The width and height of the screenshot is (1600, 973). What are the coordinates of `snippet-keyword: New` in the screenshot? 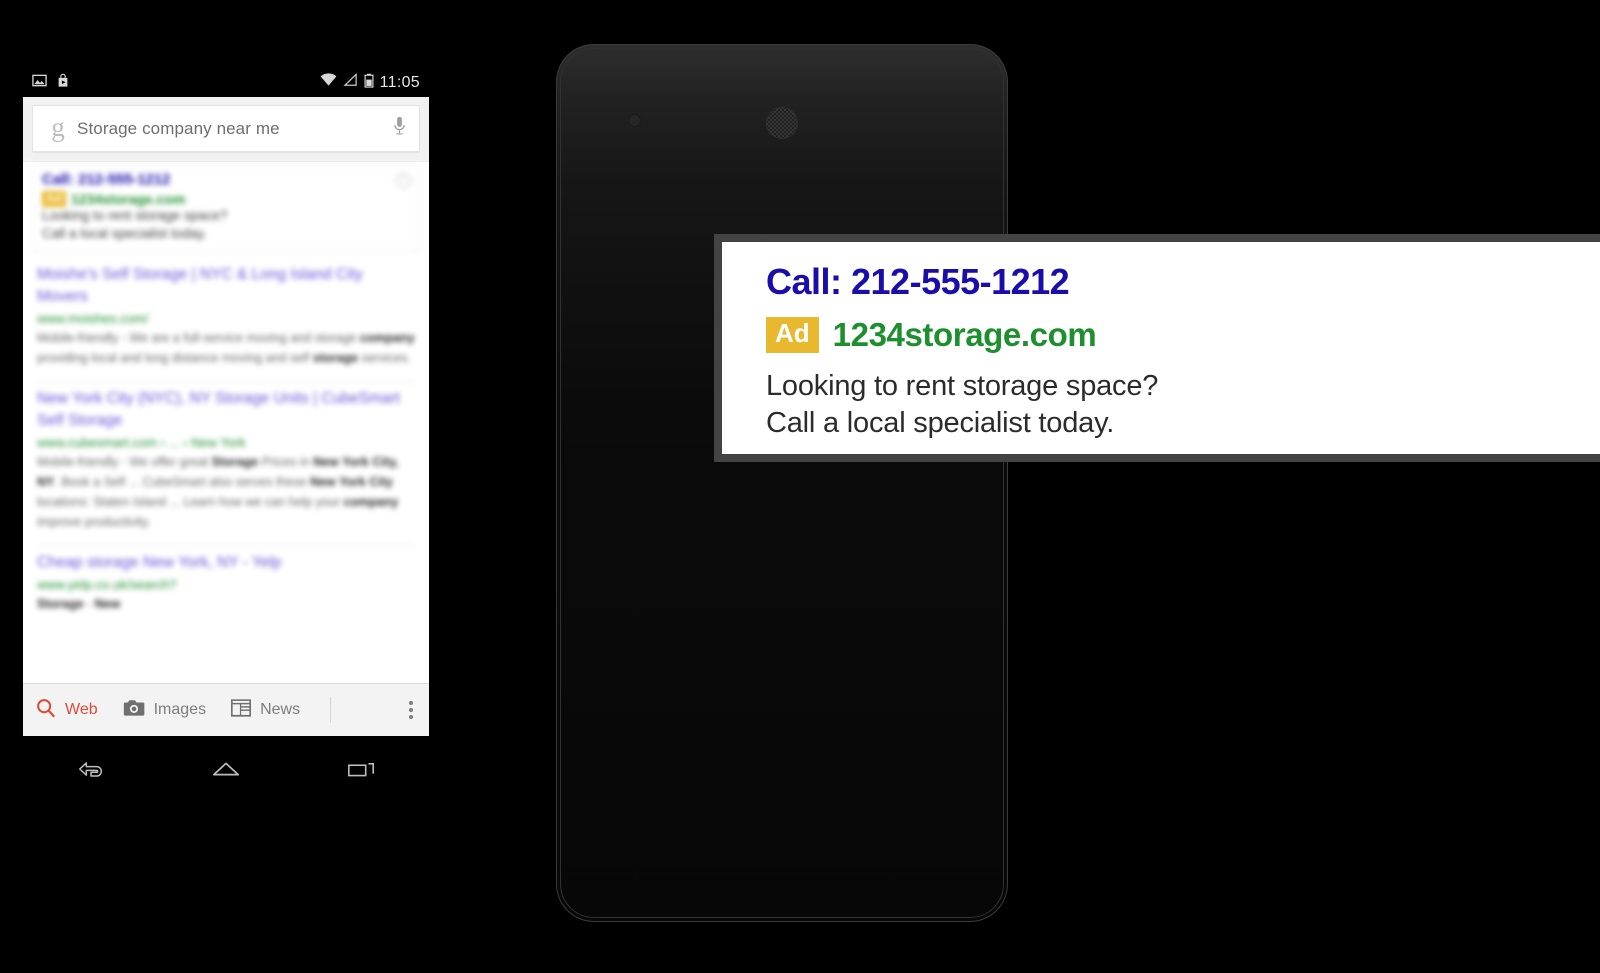 It's located at (107, 603).